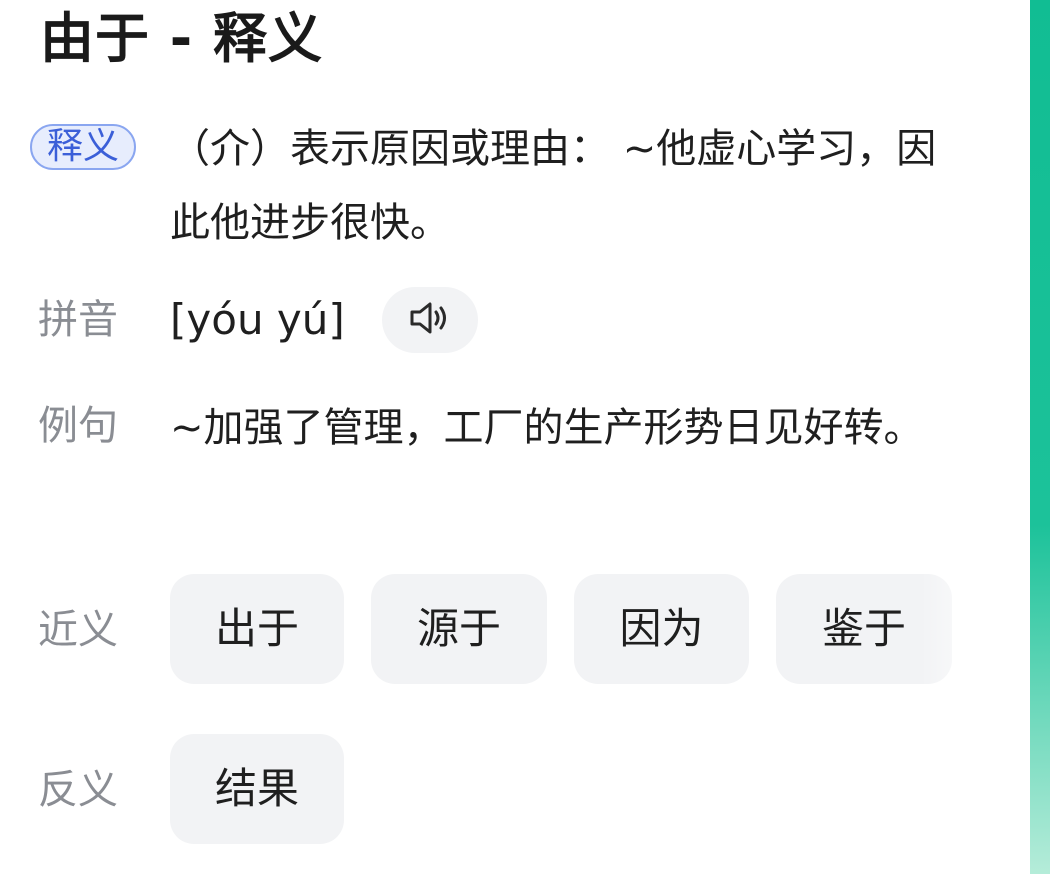  I want to click on pinyin-value: [yóu yú], so click(257, 319).